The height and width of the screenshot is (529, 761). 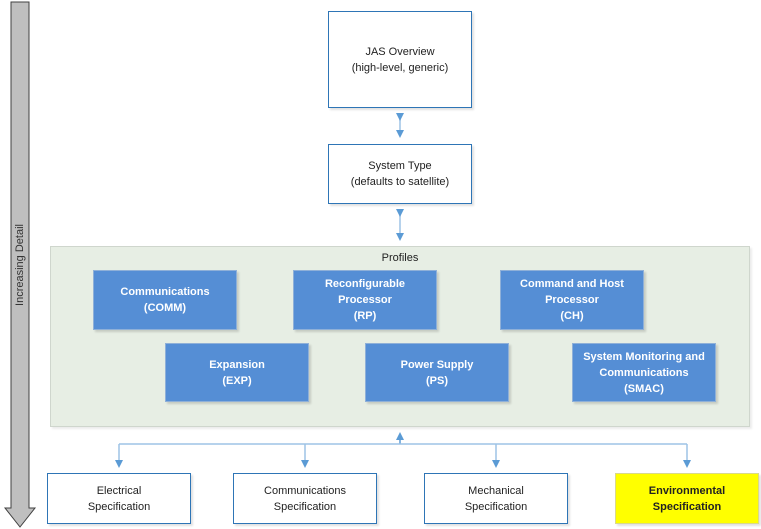 I want to click on profile-exp-box: Expansion (EXP), so click(x=237, y=372).